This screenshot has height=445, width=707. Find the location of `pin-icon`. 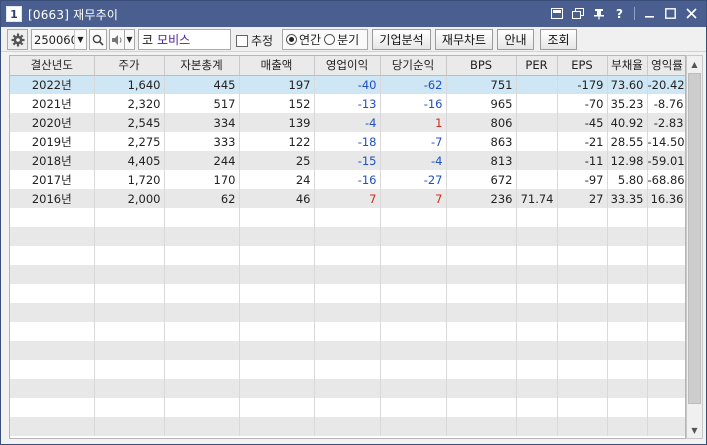

pin-icon is located at coordinates (598, 13).